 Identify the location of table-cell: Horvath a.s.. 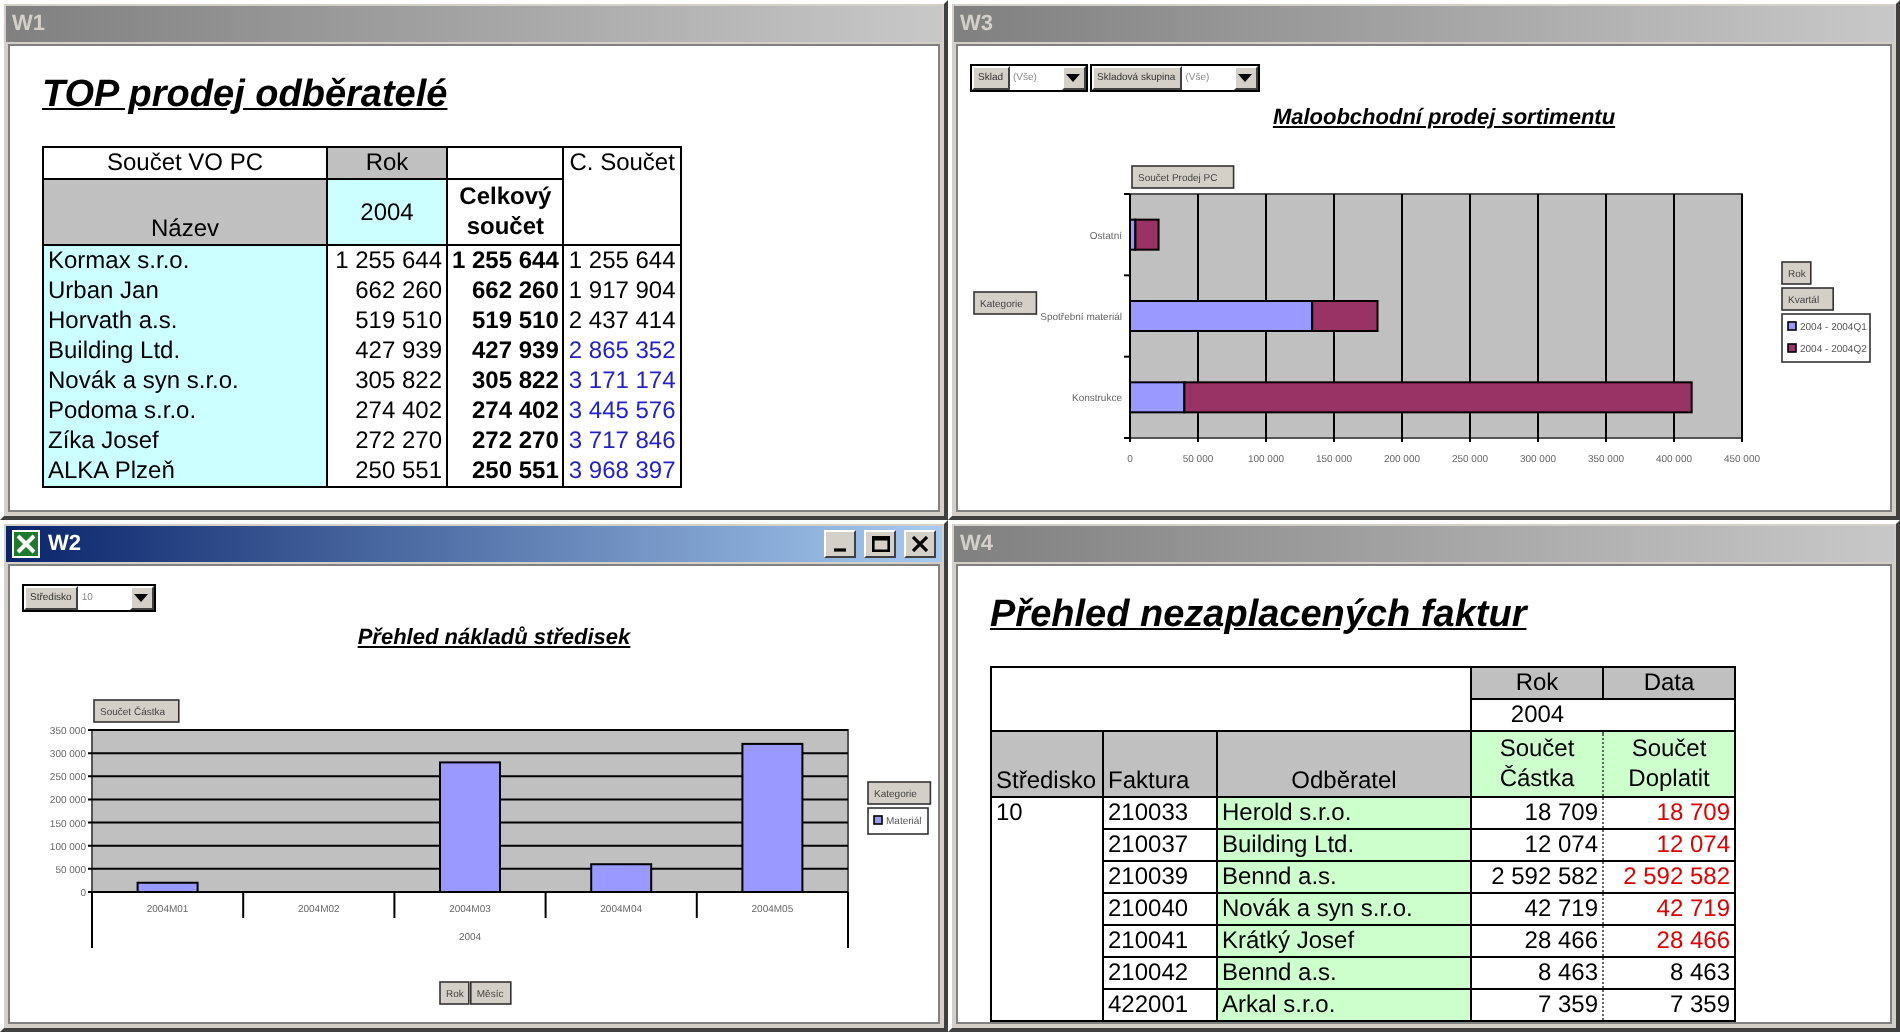
(185, 321).